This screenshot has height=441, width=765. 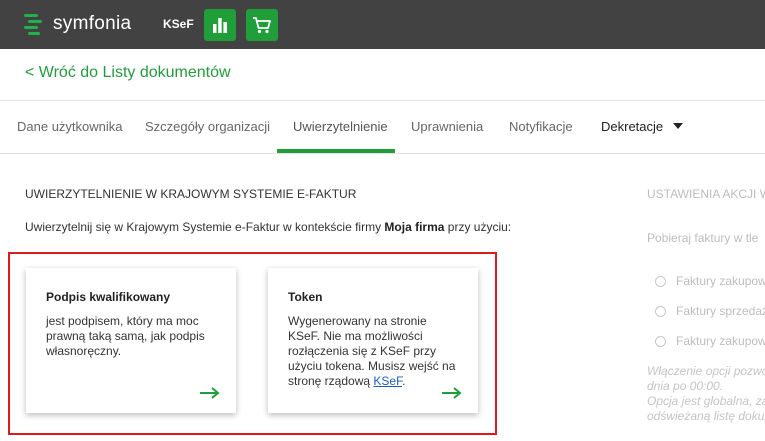 What do you see at coordinates (447, 126) in the screenshot?
I see `tab-permissions: Uprawnienia` at bounding box center [447, 126].